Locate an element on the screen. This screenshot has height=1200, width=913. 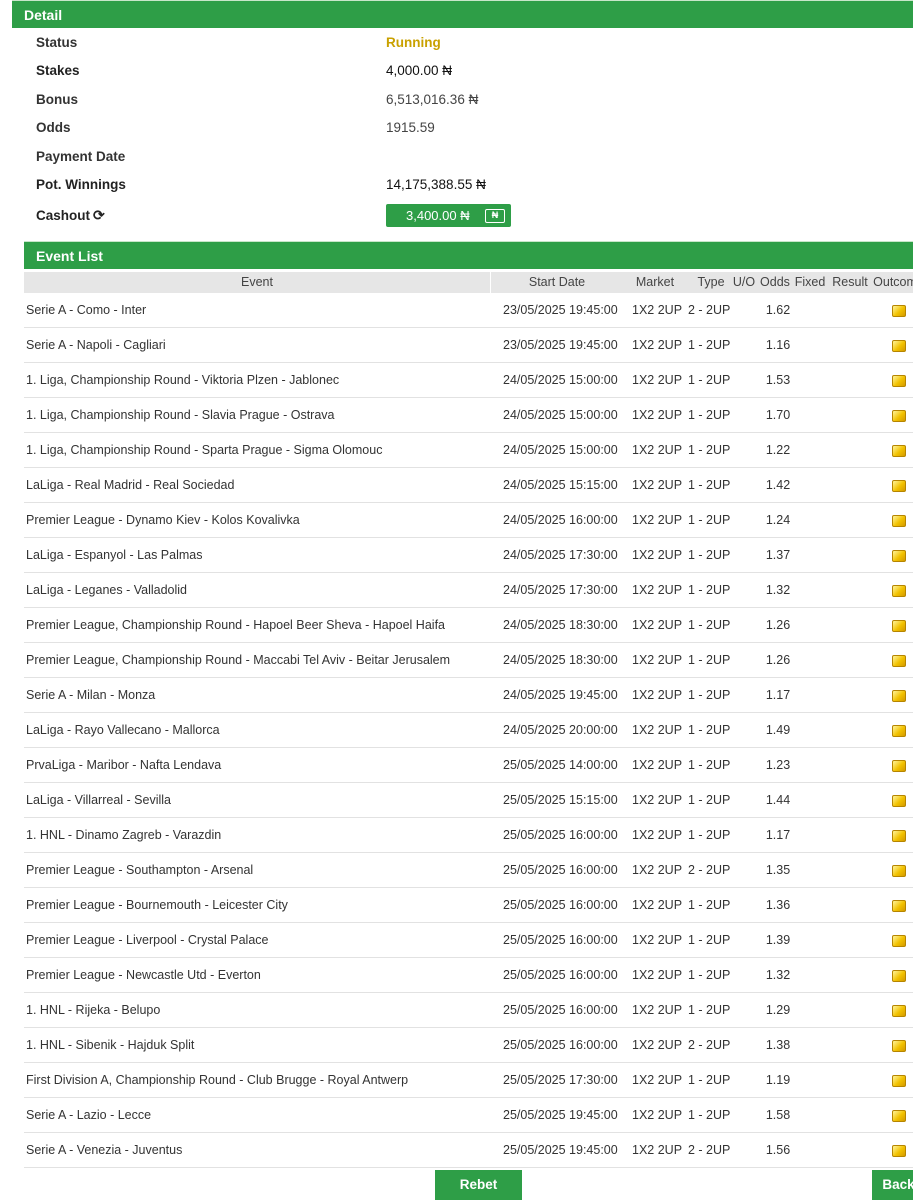
event-cell: 1. HNL - Dinamo Zagreb - Varazdin is located at coordinates (124, 835).